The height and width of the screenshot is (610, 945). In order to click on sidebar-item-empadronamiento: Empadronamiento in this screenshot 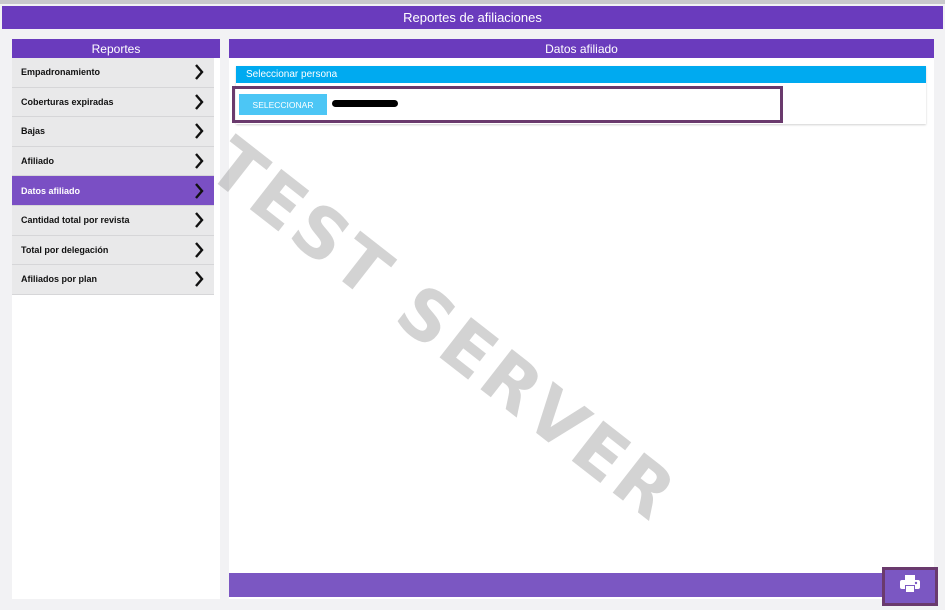, I will do `click(113, 73)`.